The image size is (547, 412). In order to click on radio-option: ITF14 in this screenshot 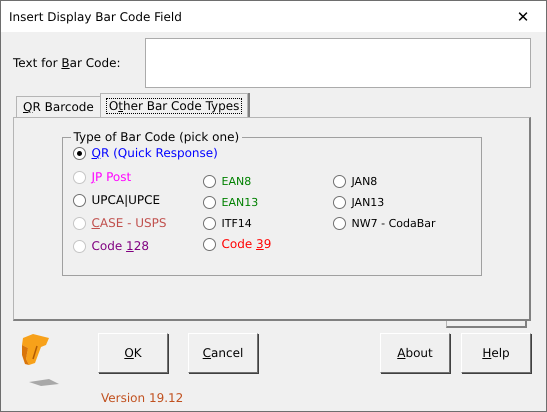, I will do `click(267, 223)`.